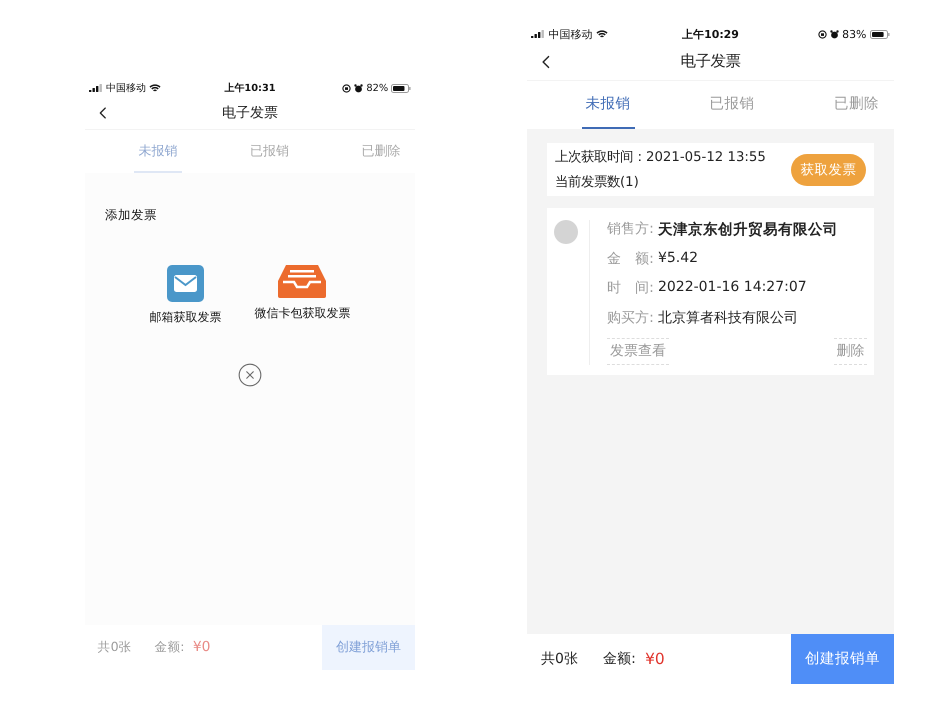  What do you see at coordinates (302, 281) in the screenshot?
I see `inbox-tray-icon` at bounding box center [302, 281].